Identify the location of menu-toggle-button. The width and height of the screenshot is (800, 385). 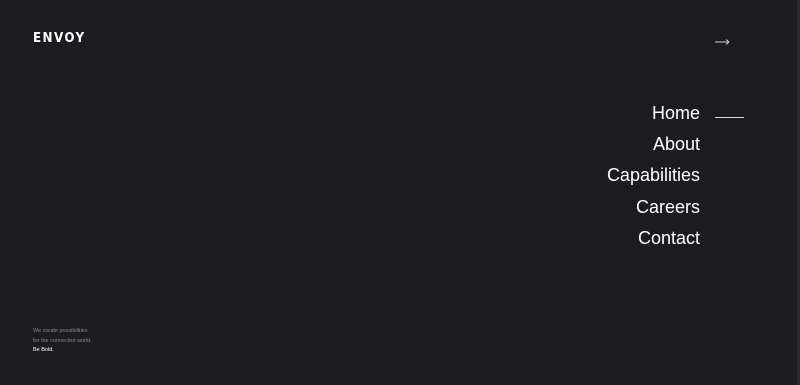
(722, 42).